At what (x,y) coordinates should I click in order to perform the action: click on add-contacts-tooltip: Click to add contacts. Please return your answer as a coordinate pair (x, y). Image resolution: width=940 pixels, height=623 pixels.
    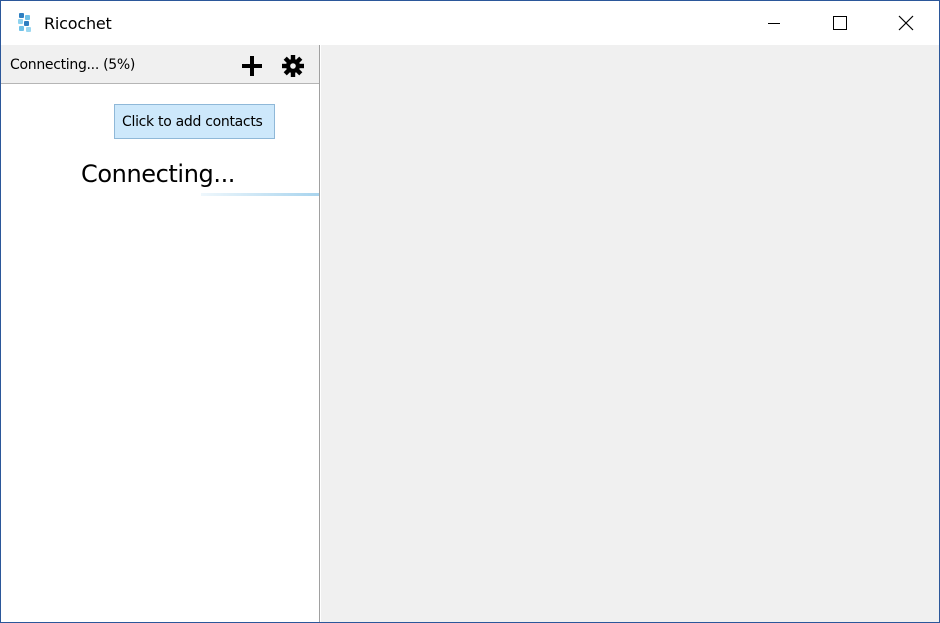
    Looking at the image, I should click on (194, 121).